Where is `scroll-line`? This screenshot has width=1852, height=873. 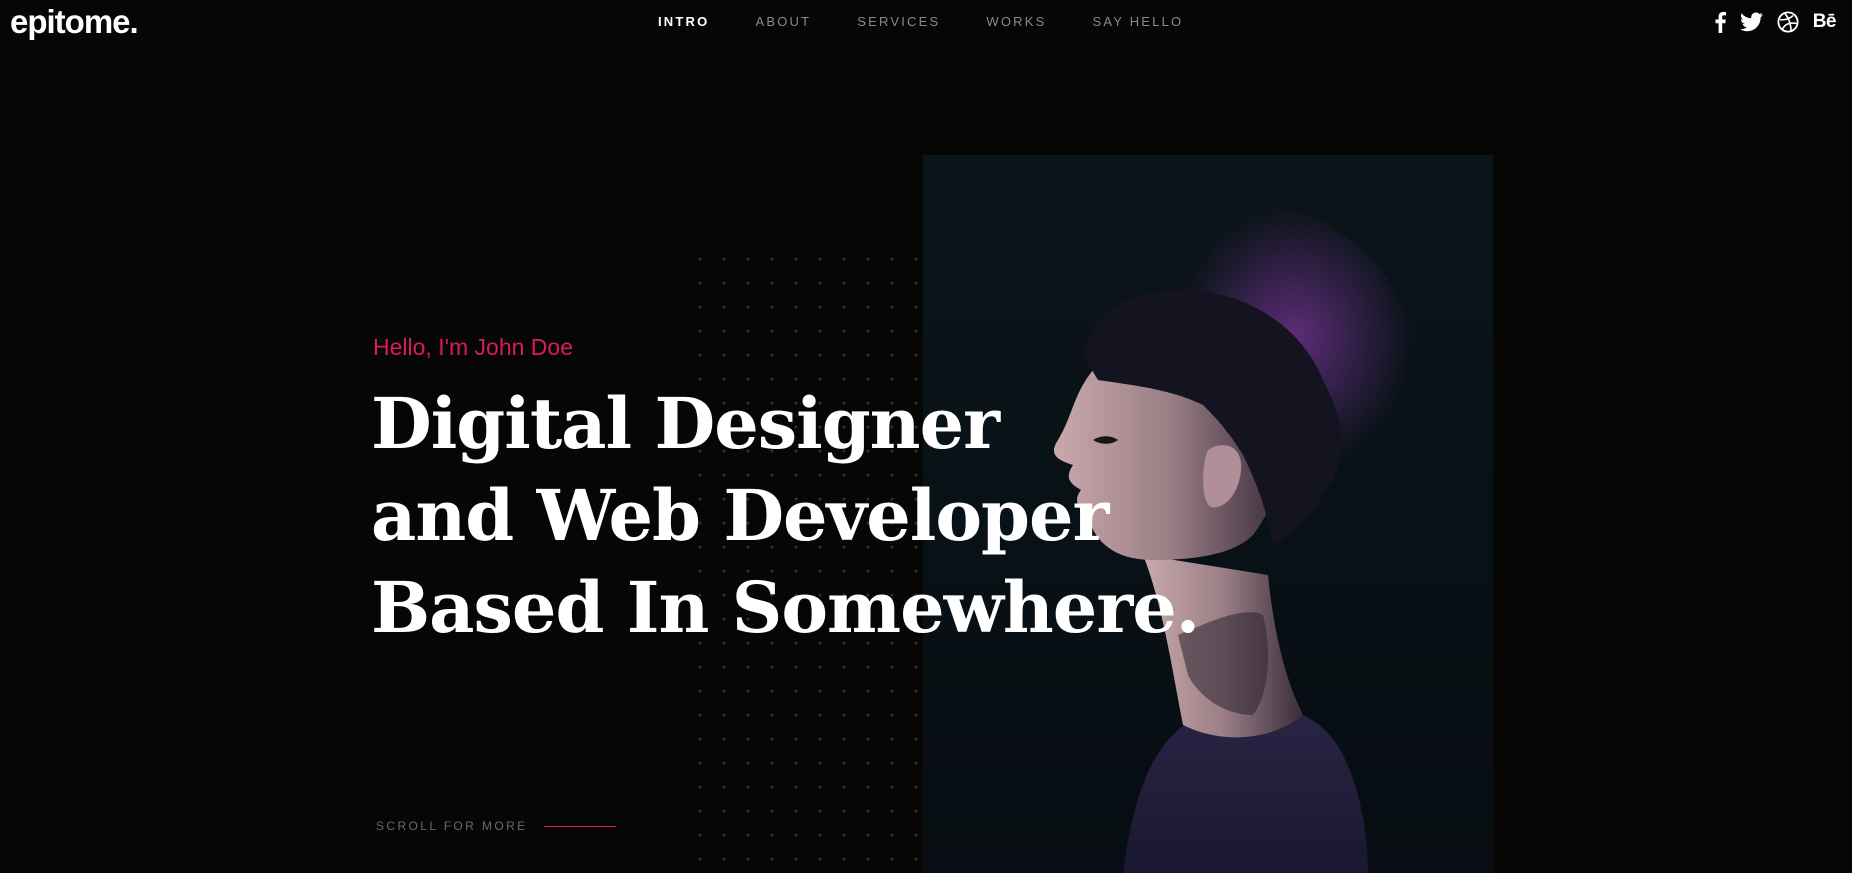
scroll-line is located at coordinates (579, 826).